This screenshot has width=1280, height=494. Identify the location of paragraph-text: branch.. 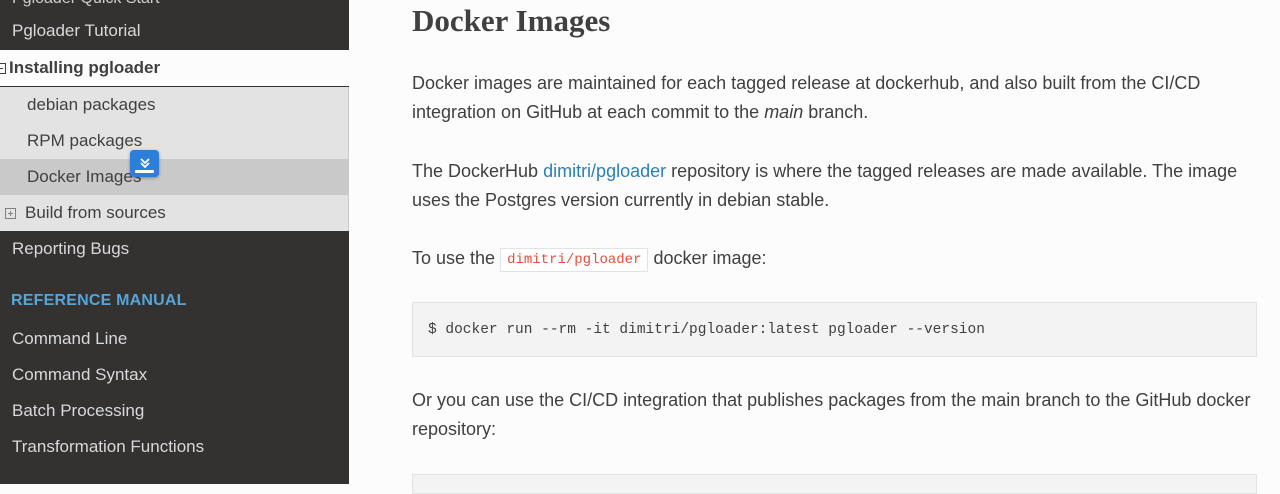
(836, 112).